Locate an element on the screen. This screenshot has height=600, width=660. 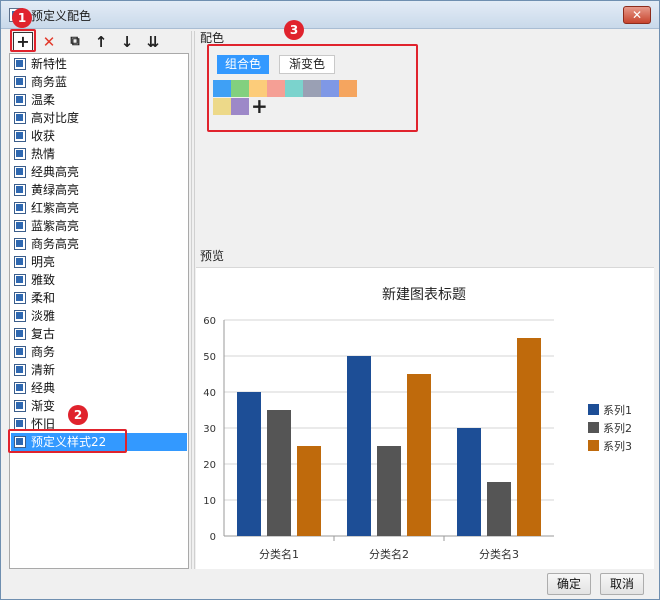
window-title: 预定义配色 is located at coordinates (61, 16).